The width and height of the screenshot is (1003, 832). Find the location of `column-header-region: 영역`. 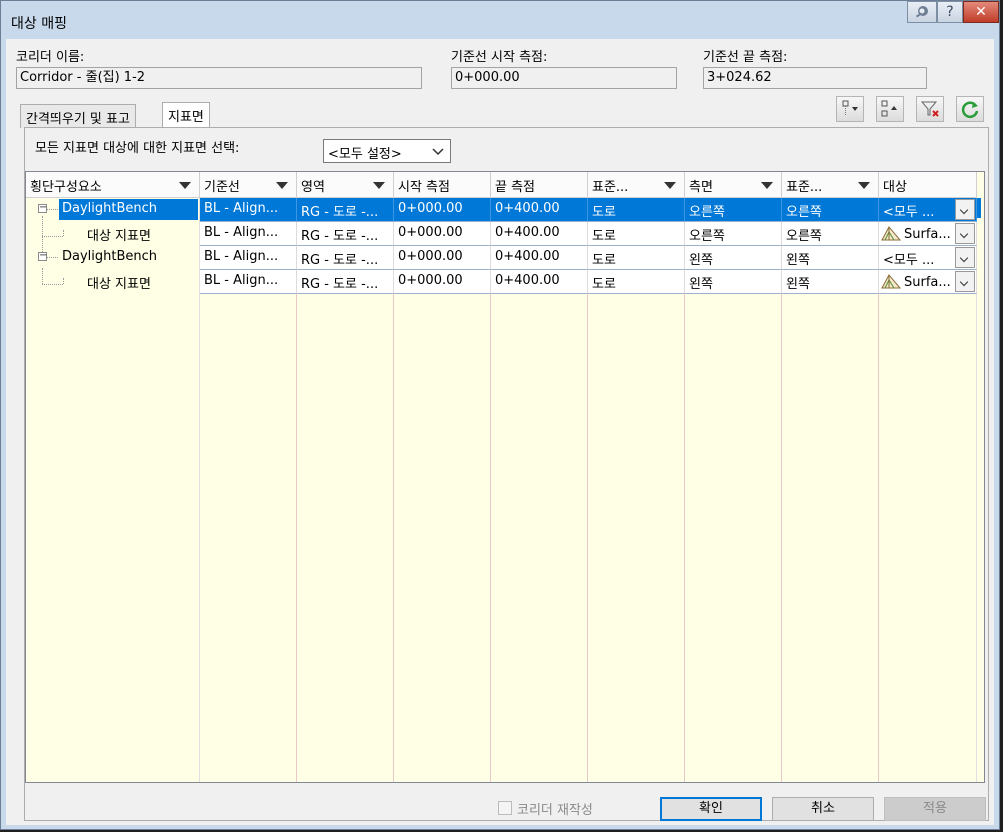

column-header-region: 영역 is located at coordinates (345, 185).